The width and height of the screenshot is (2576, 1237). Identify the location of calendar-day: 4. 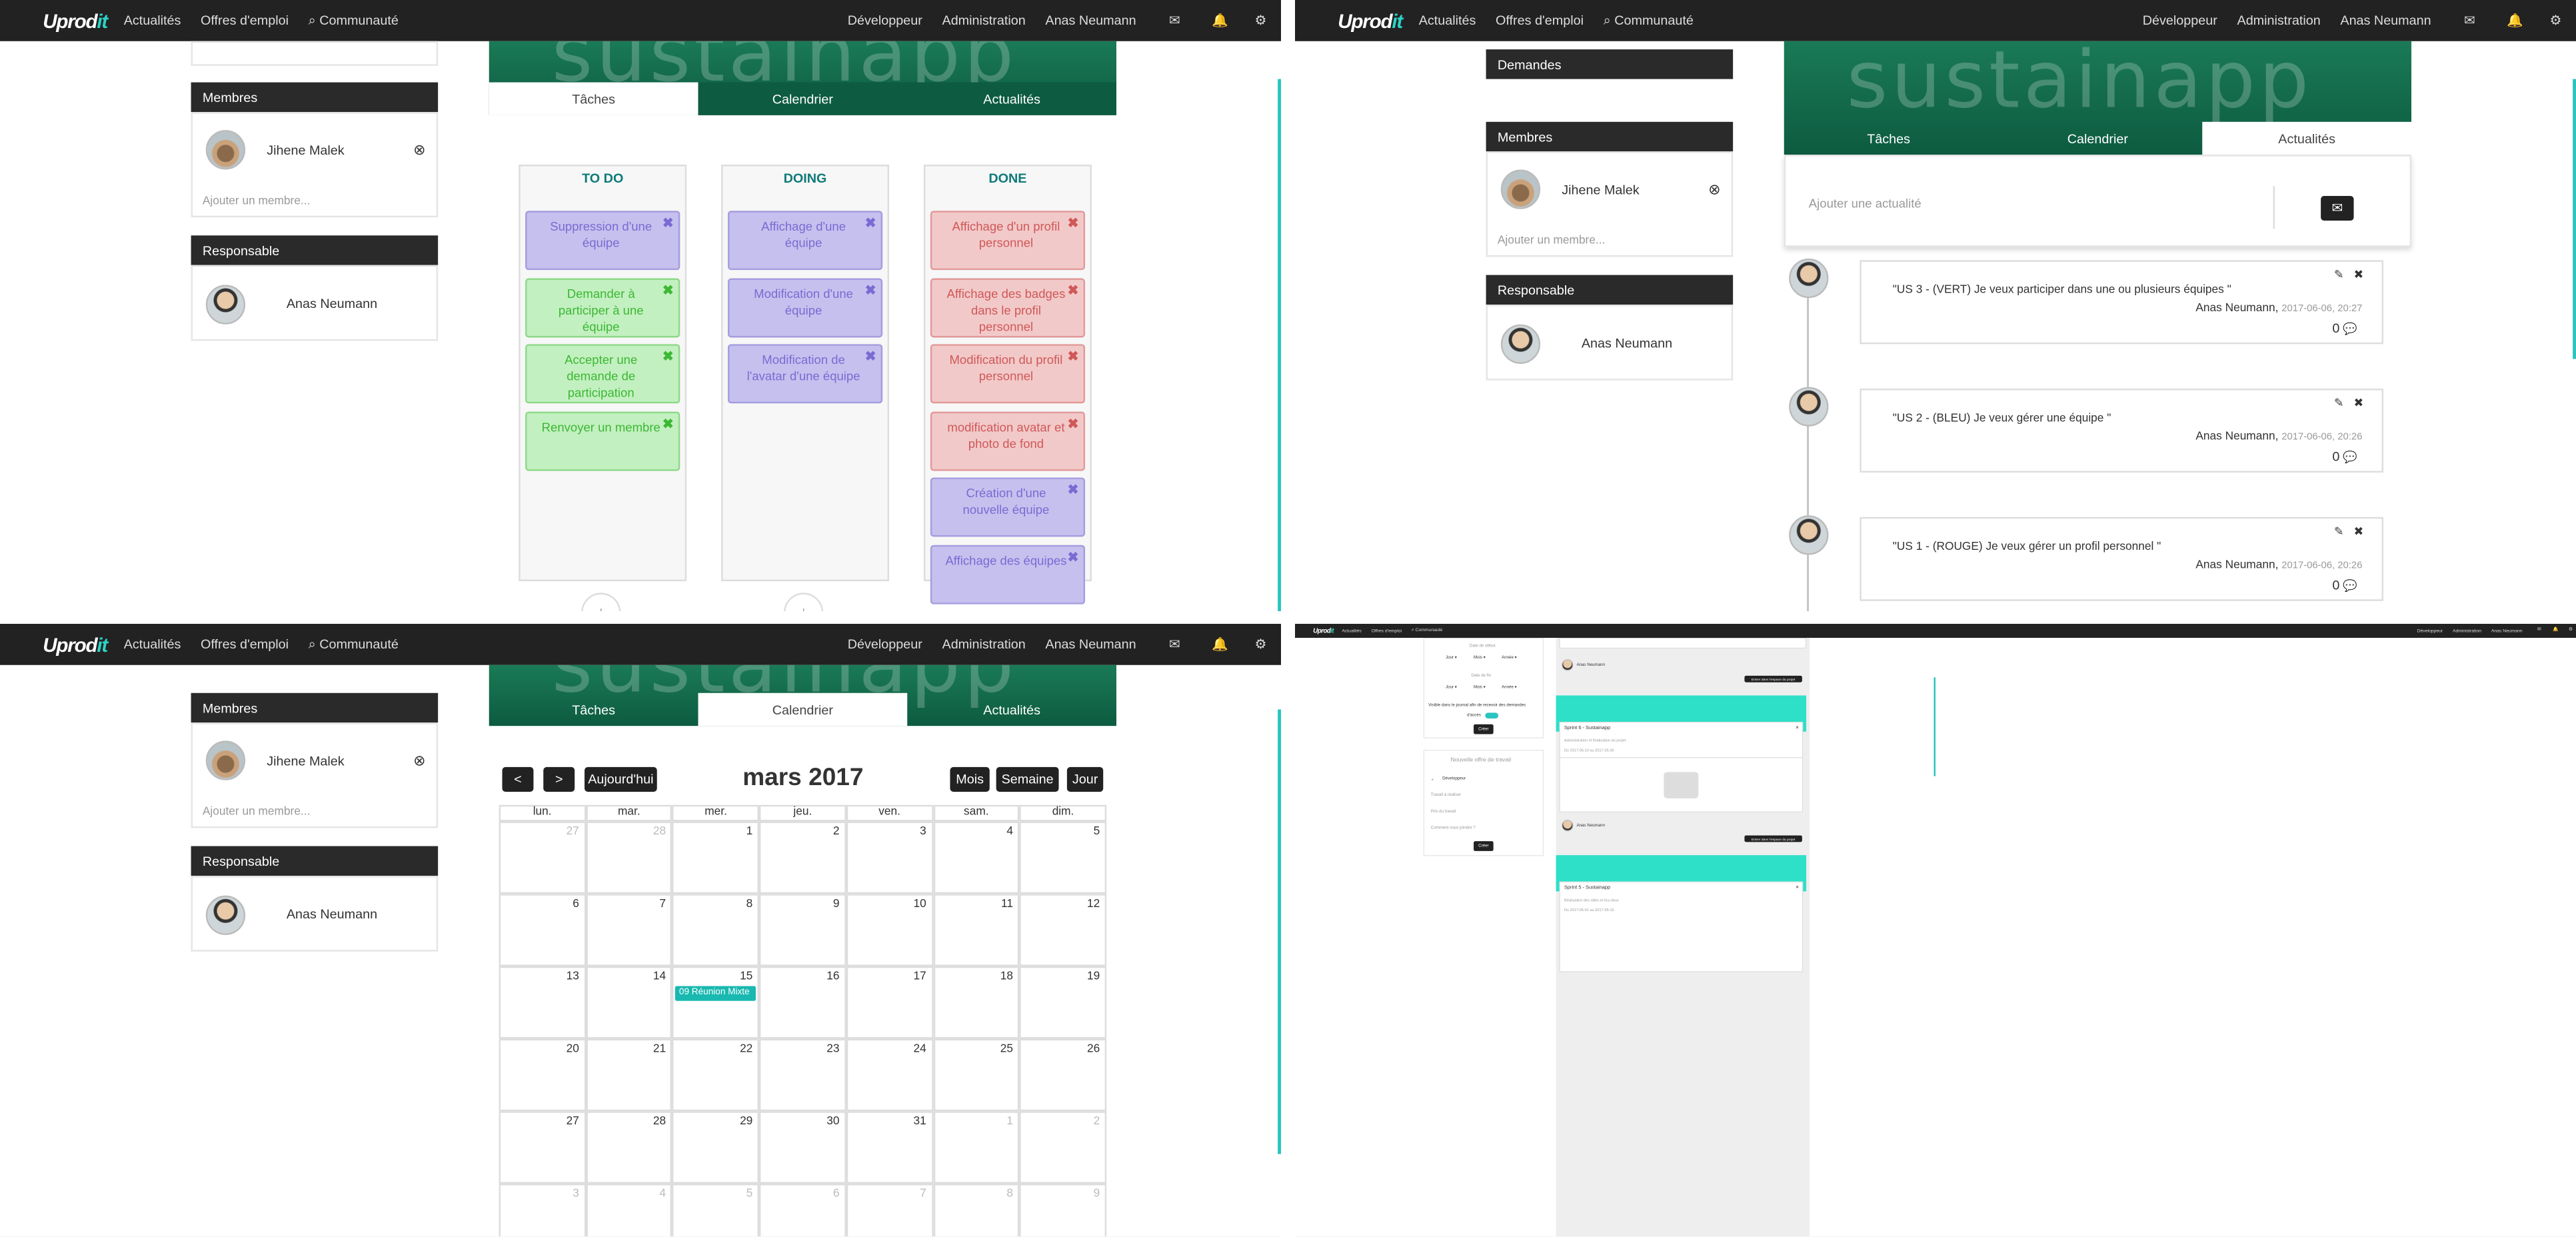
(628, 1210).